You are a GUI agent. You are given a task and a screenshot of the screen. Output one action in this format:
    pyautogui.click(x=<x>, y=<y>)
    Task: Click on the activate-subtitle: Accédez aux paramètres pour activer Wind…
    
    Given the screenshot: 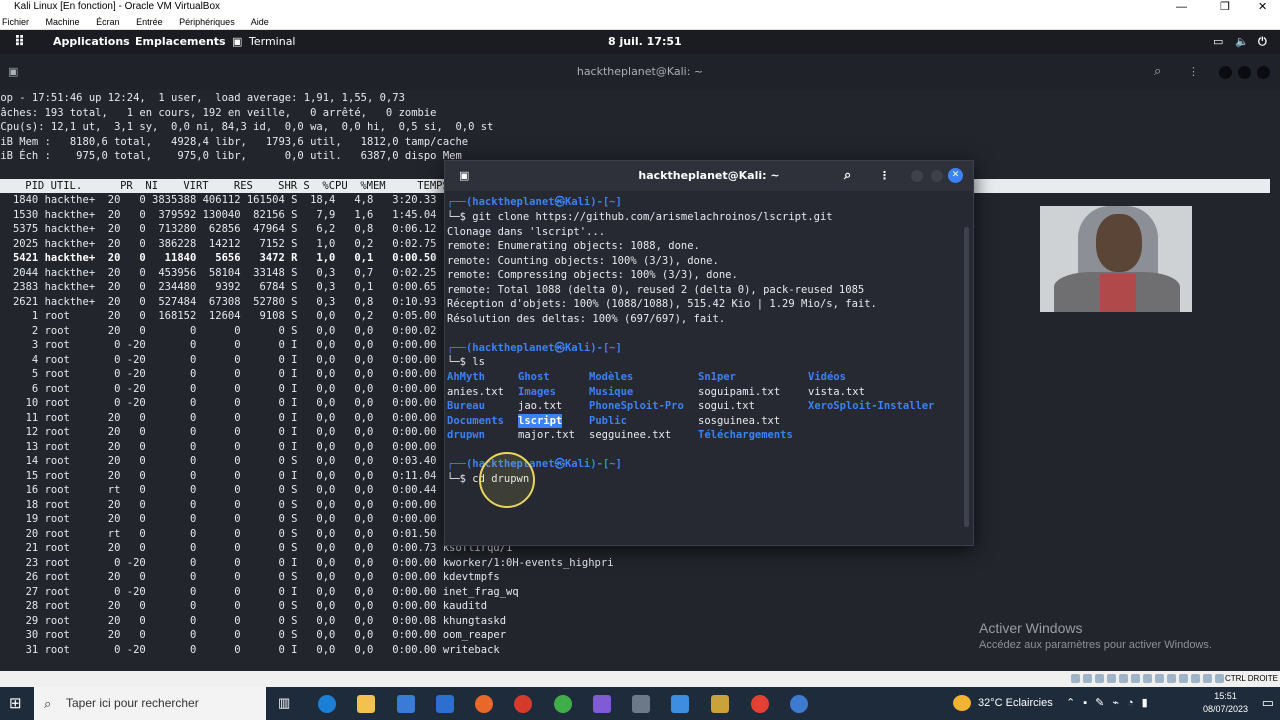 What is the action you would take?
    pyautogui.click(x=1095, y=645)
    